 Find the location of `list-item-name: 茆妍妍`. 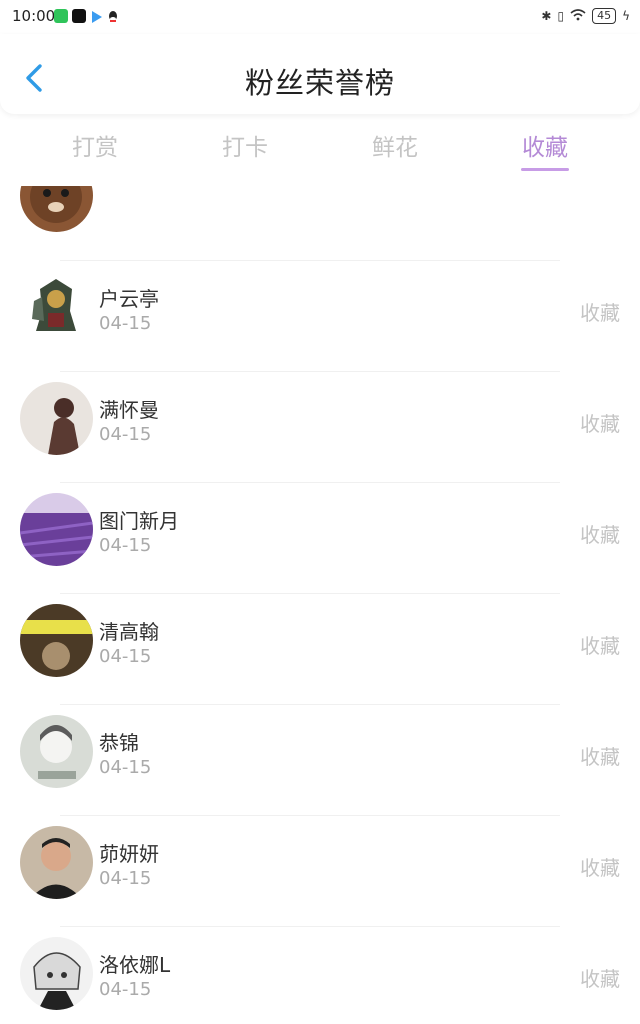

list-item-name: 茆妍妍 is located at coordinates (129, 854).